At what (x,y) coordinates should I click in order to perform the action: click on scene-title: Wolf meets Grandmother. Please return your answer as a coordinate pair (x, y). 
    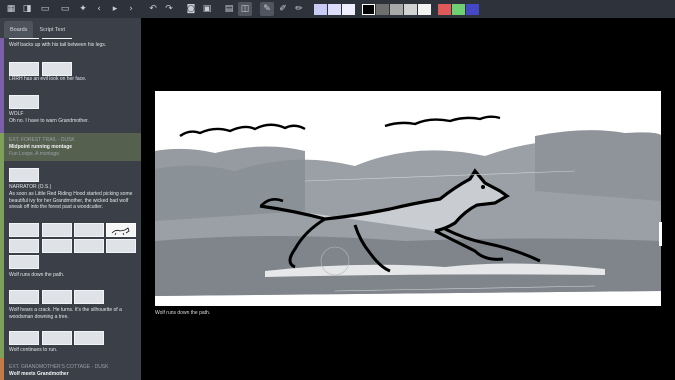
    Looking at the image, I should click on (39, 374).